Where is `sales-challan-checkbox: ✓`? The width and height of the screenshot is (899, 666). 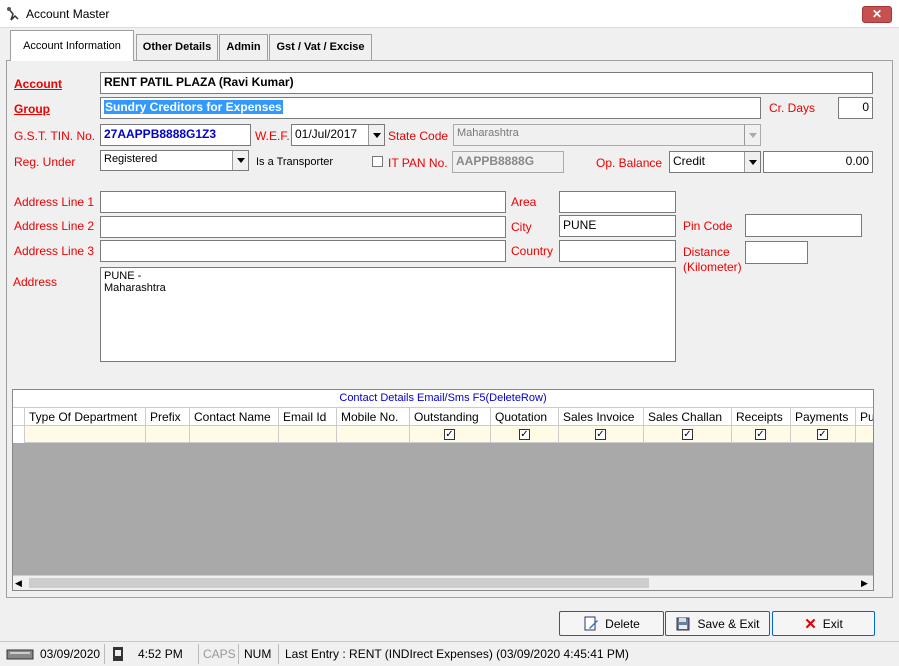 sales-challan-checkbox: ✓ is located at coordinates (687, 434).